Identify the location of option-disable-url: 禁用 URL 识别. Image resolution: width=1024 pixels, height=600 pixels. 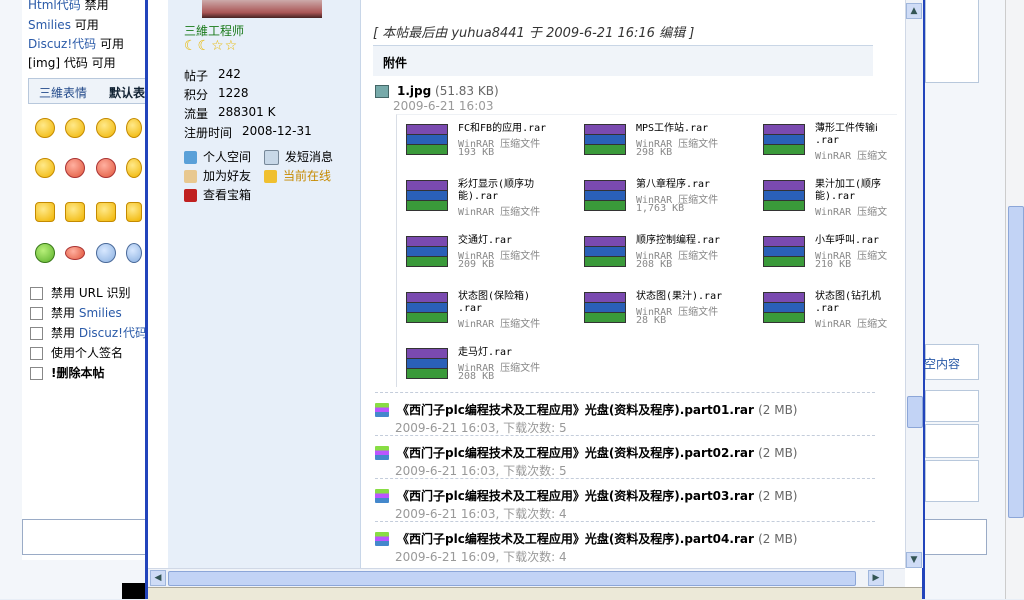
(80, 292).